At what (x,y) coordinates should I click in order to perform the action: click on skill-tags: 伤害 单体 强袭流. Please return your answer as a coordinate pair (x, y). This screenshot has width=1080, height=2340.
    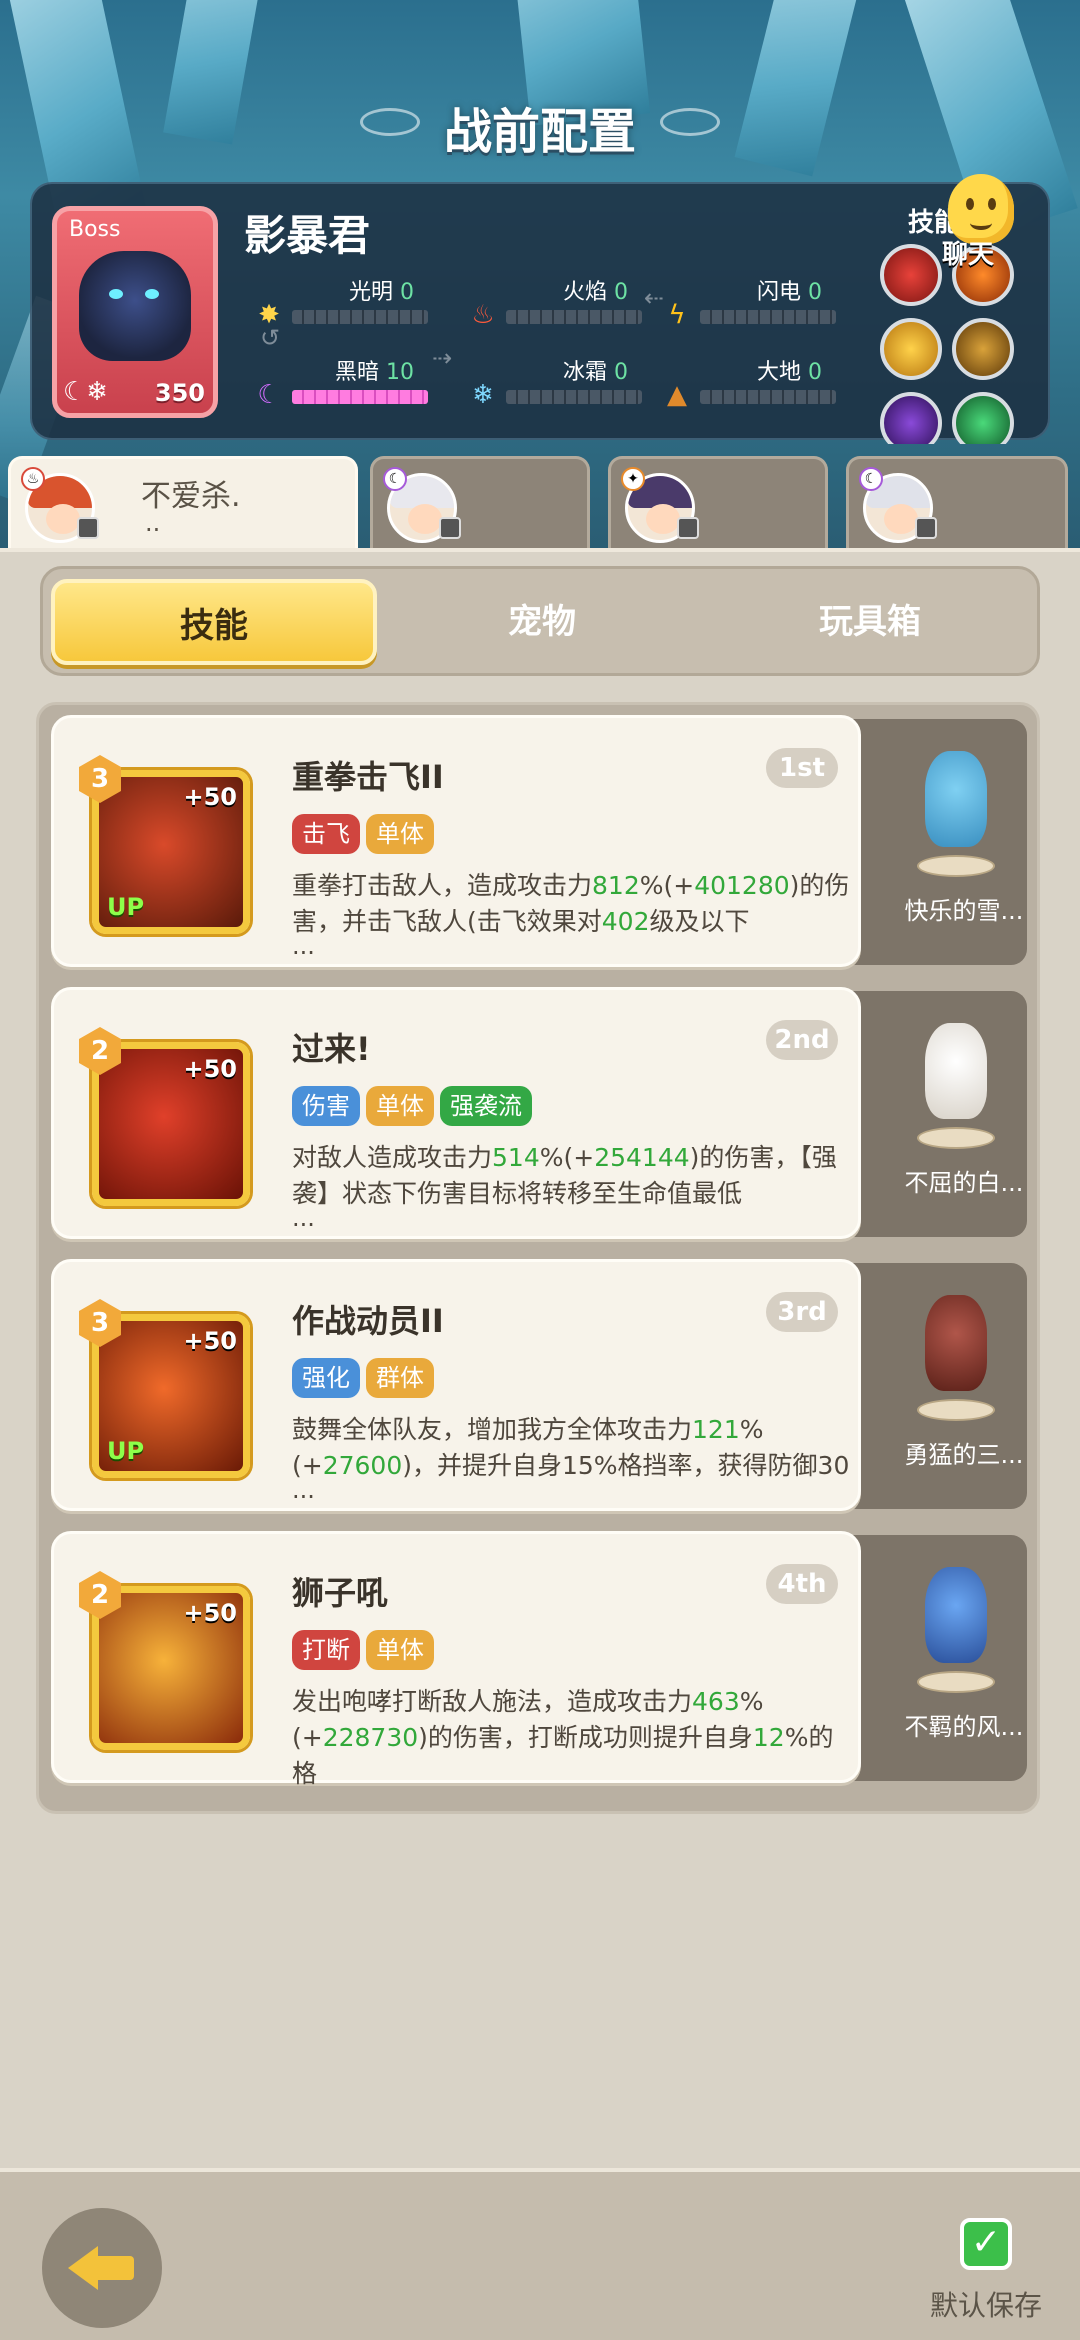
    Looking at the image, I should click on (415, 1106).